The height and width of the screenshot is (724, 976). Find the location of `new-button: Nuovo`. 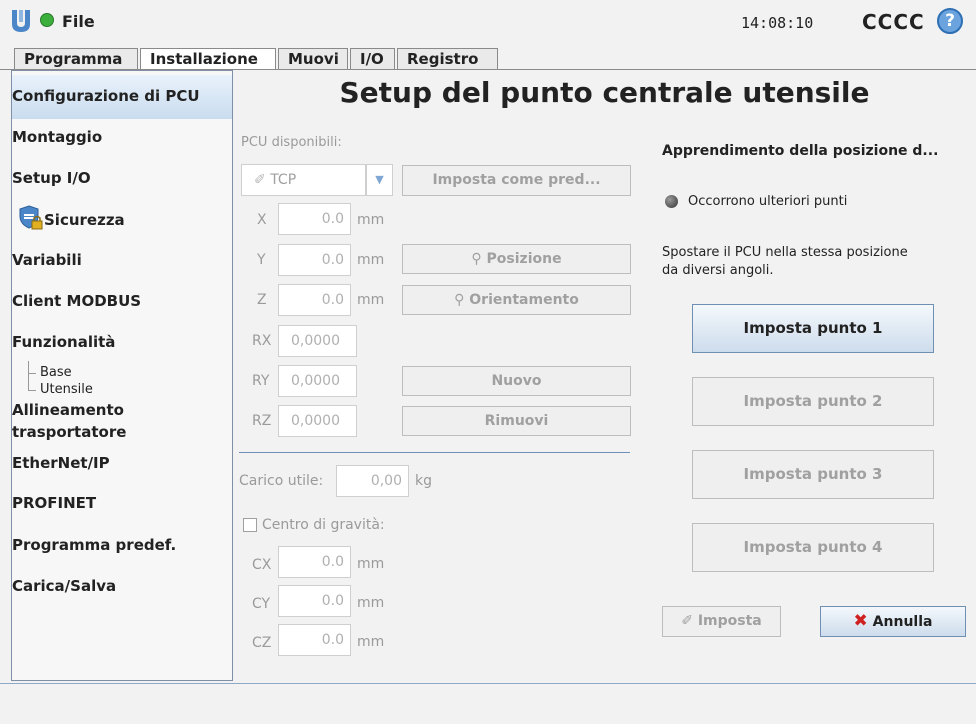

new-button: Nuovo is located at coordinates (516, 381).